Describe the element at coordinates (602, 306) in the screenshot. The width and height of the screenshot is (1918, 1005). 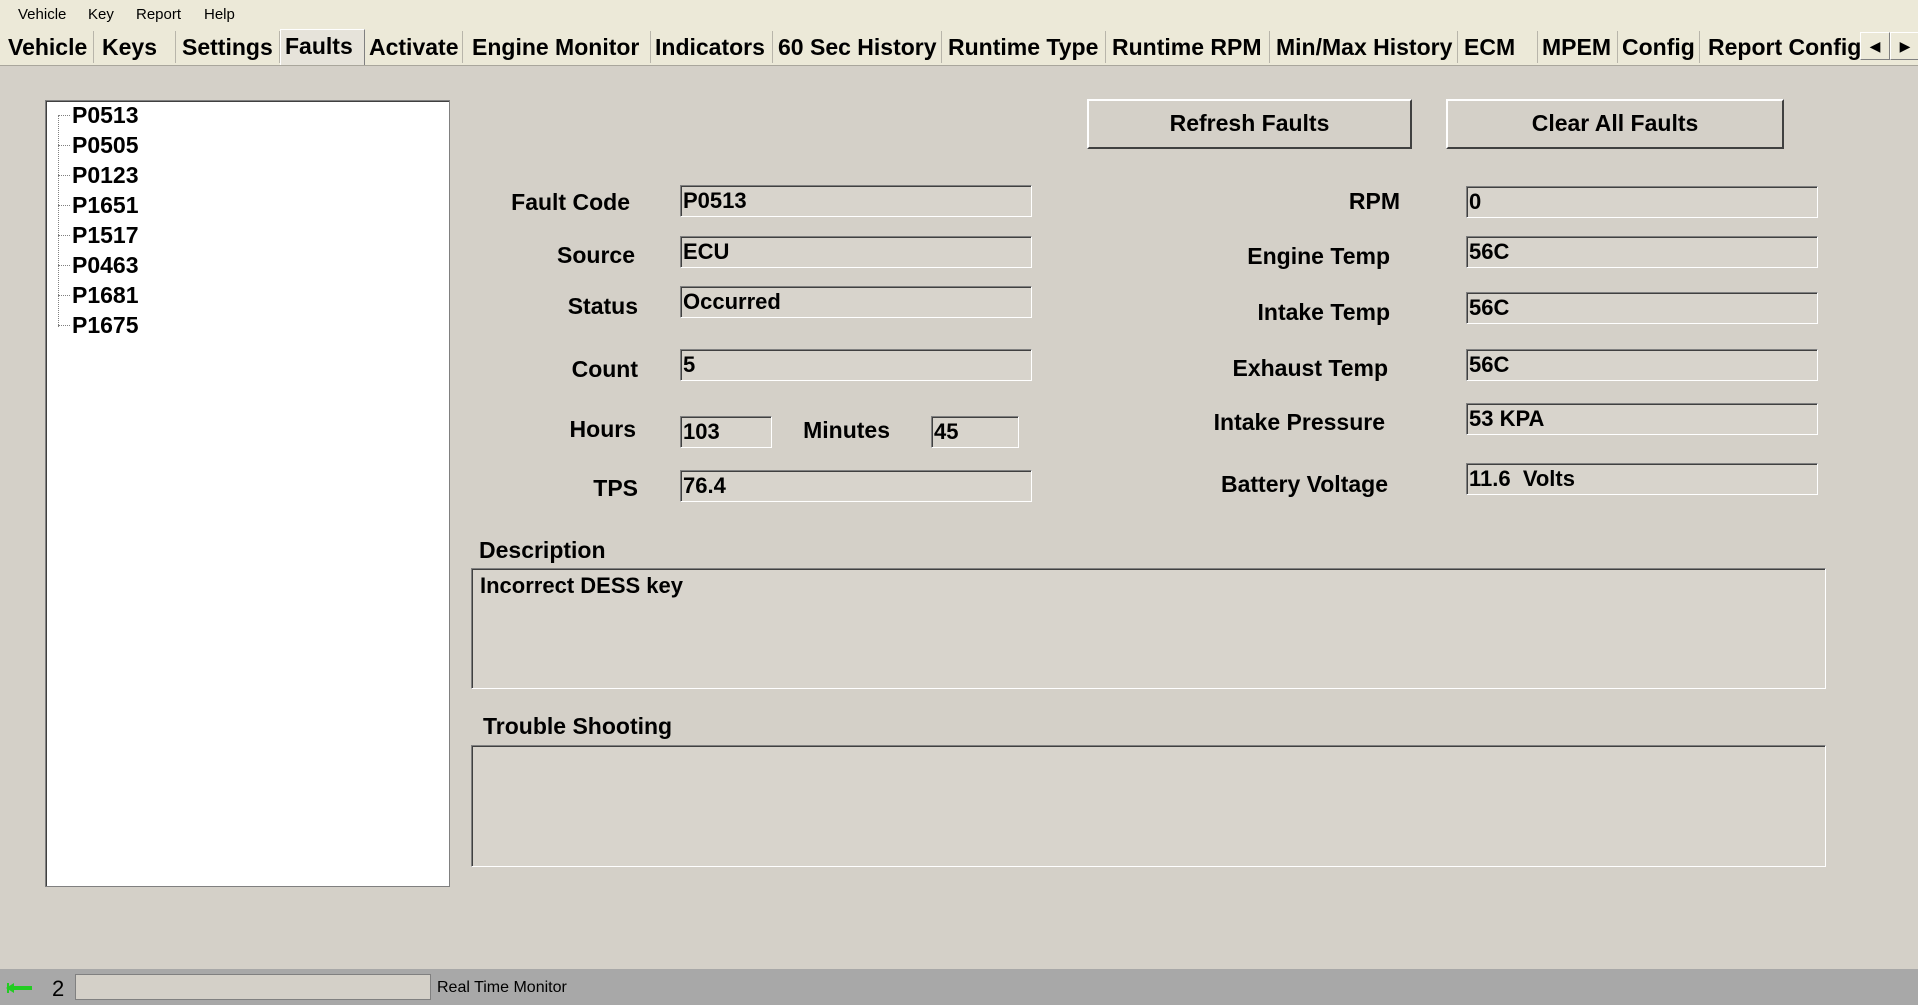
I see `status-label: Status` at that location.